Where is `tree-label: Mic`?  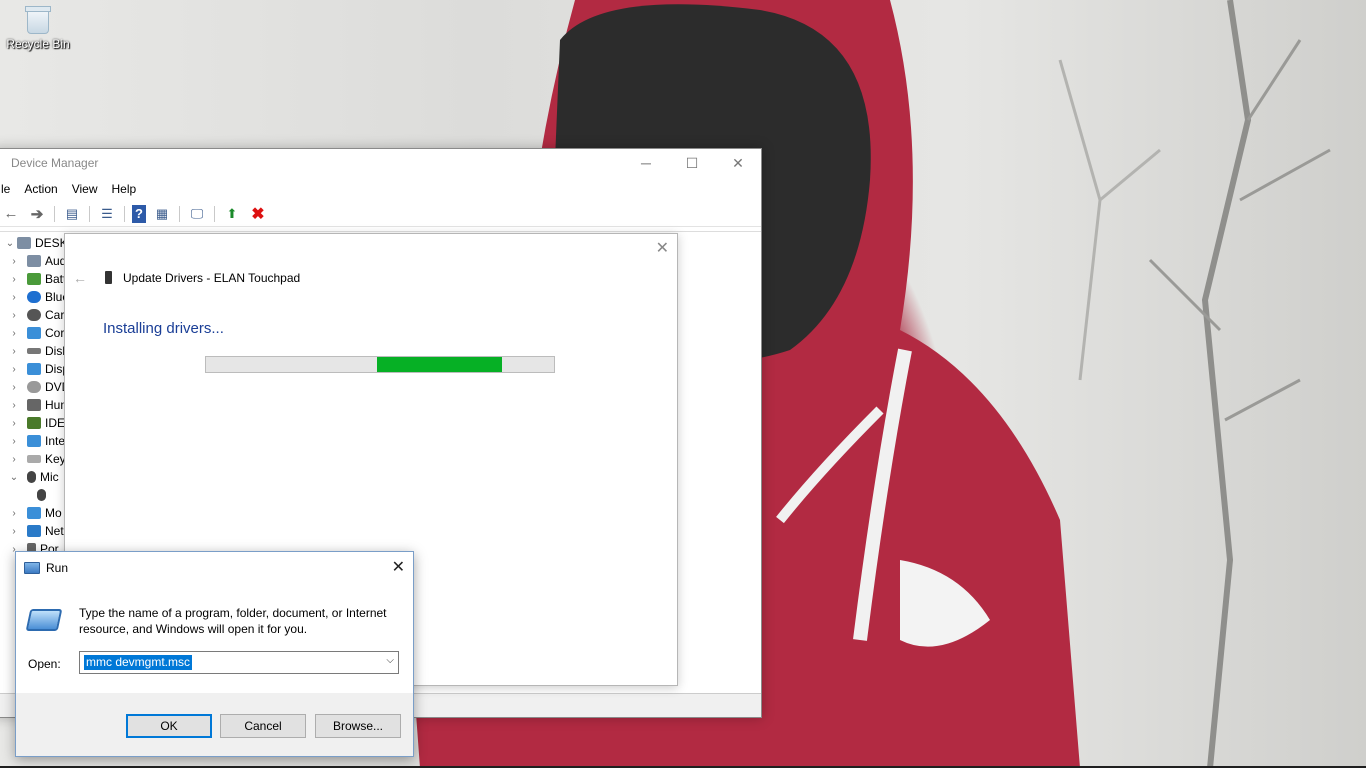
tree-label: Mic is located at coordinates (49, 477).